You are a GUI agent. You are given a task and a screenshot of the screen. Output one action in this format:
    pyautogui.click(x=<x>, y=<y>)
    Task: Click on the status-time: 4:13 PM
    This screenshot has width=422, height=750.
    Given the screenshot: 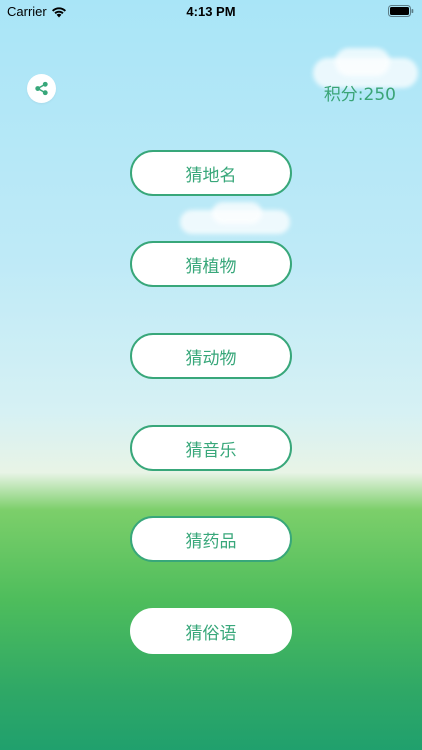 What is the action you would take?
    pyautogui.click(x=211, y=11)
    